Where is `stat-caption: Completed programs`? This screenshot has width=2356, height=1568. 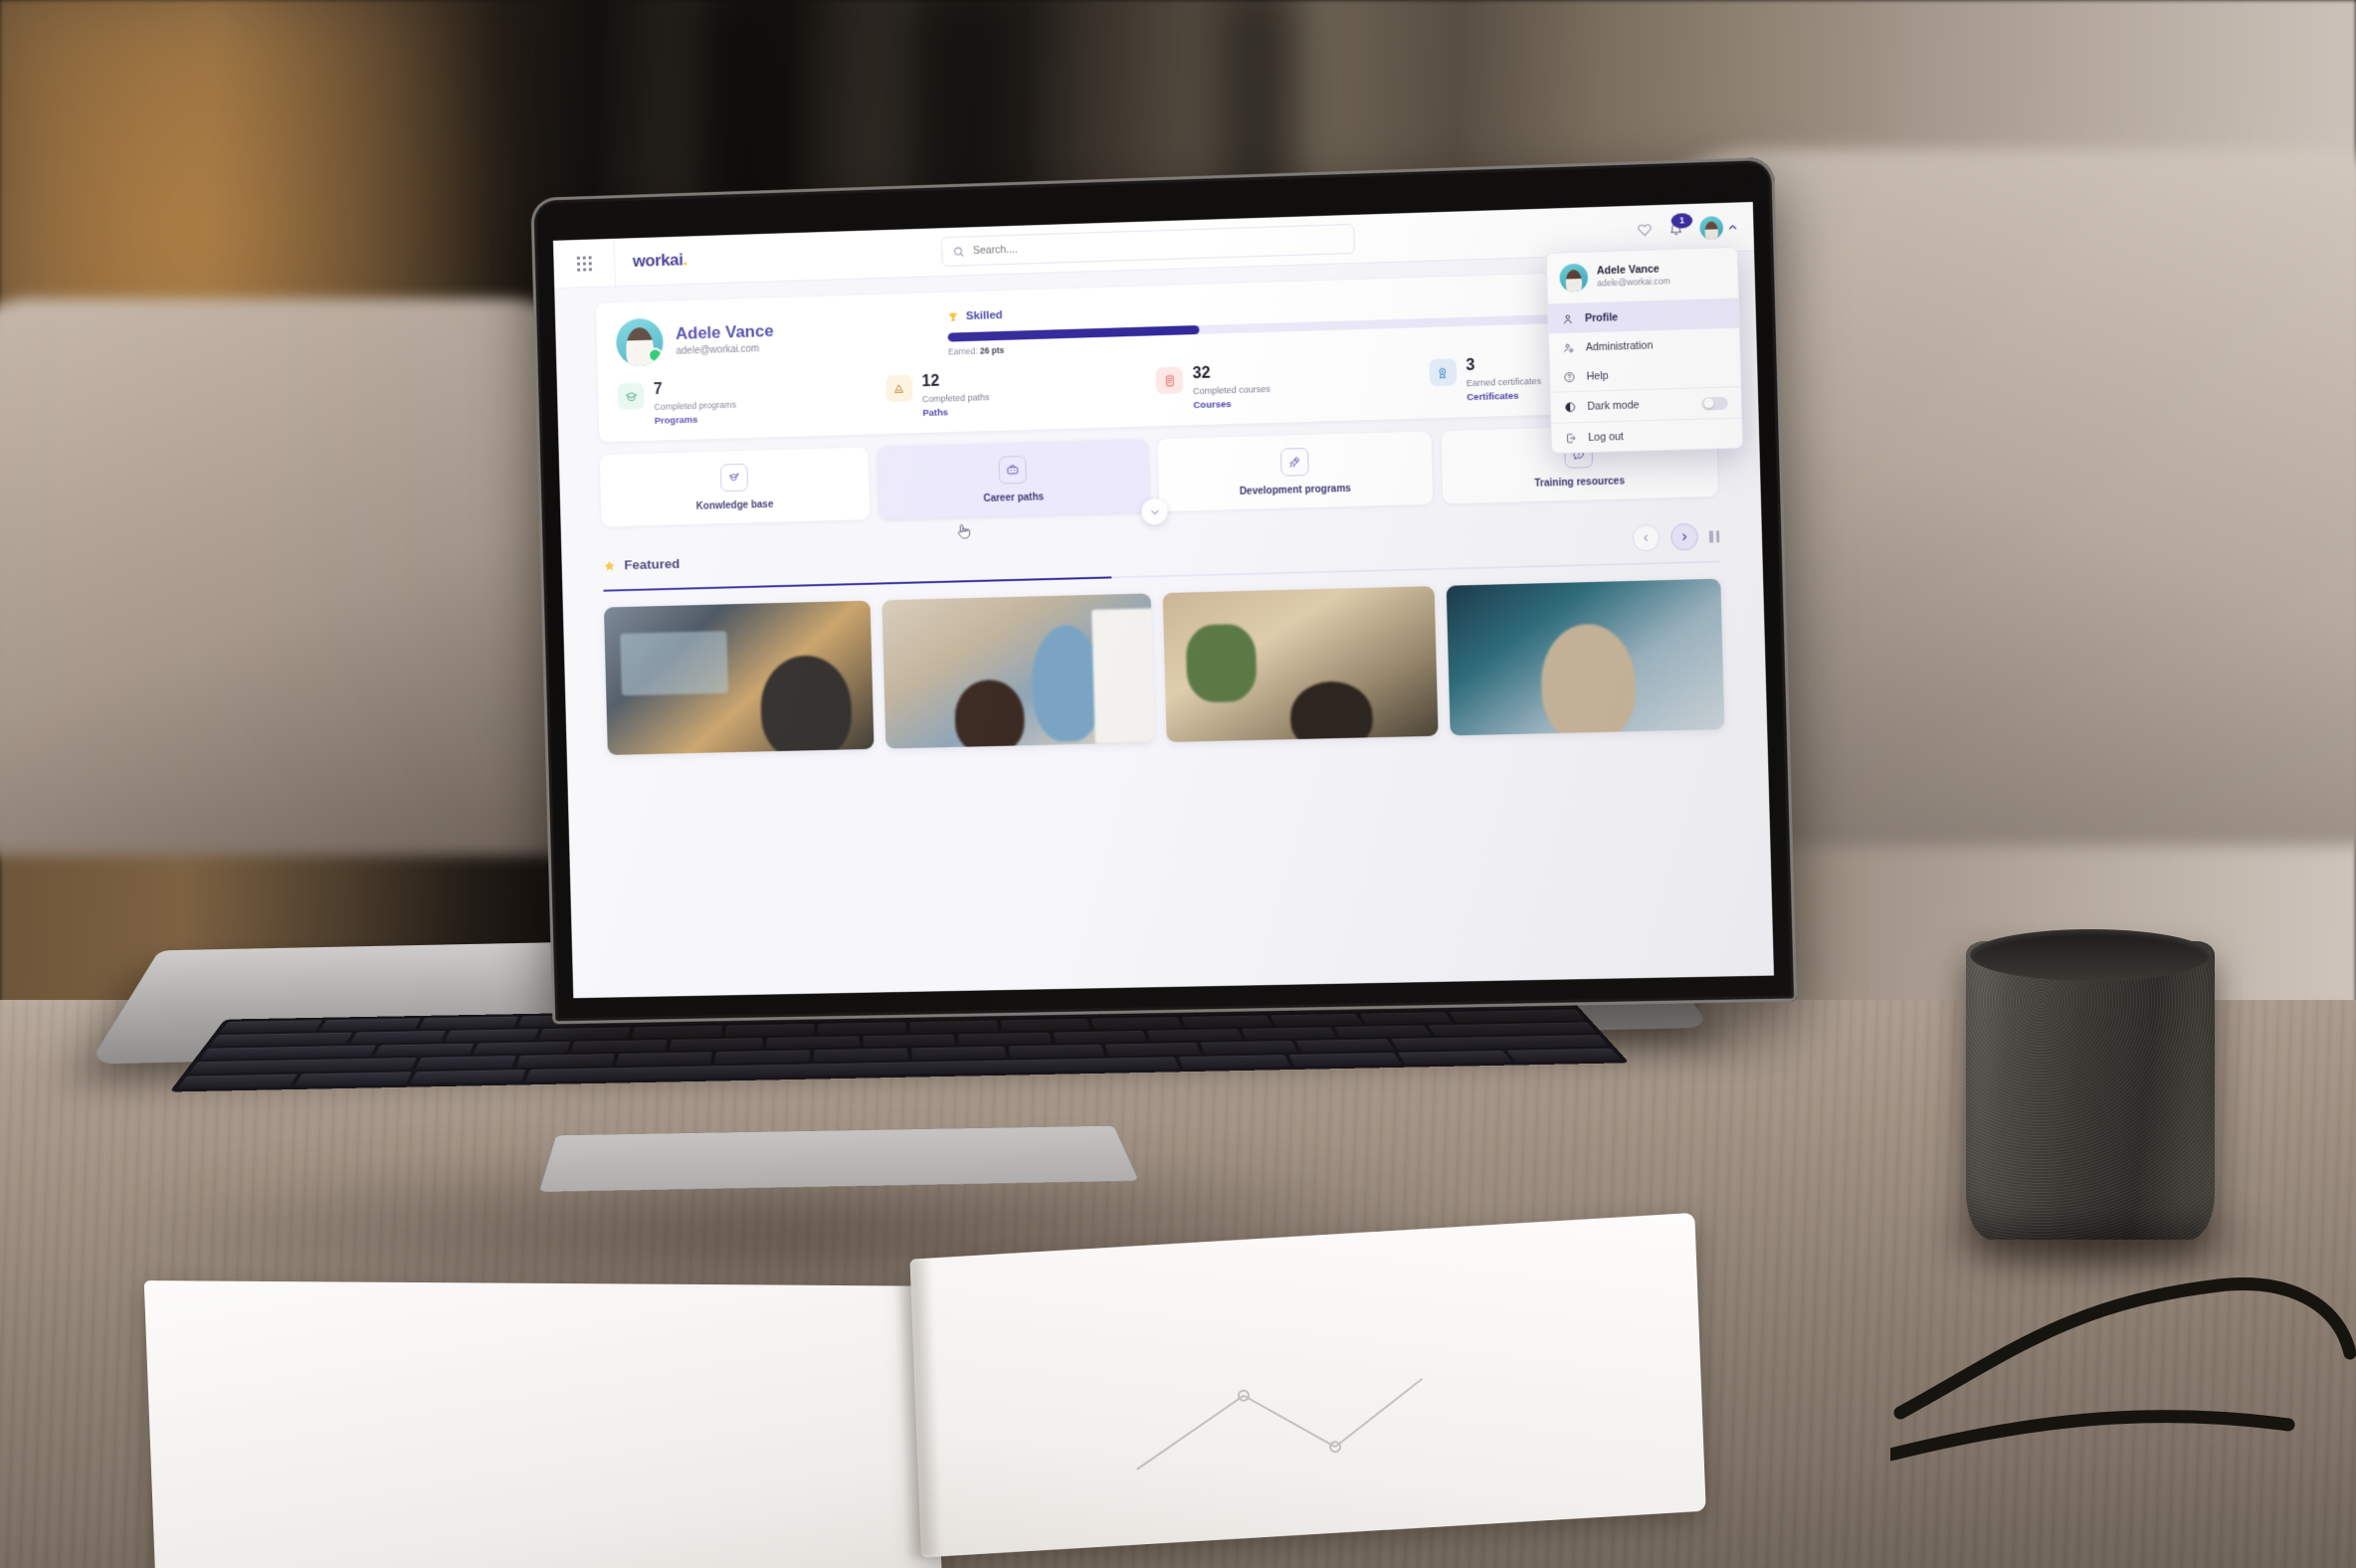 stat-caption: Completed programs is located at coordinates (695, 405).